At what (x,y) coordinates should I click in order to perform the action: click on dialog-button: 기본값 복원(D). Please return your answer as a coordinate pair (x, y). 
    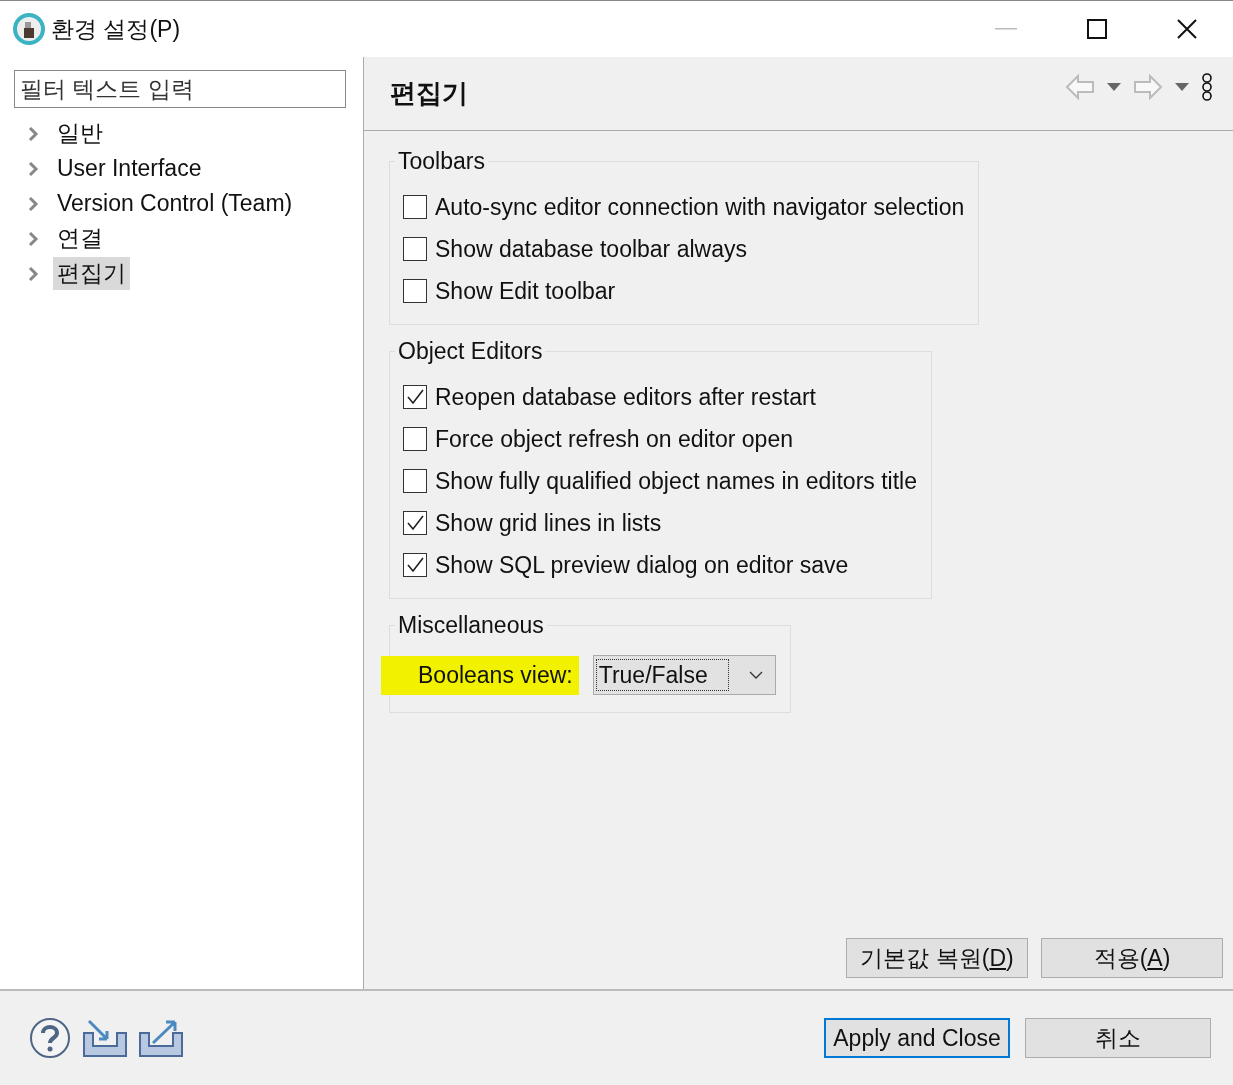
    Looking at the image, I should click on (937, 958).